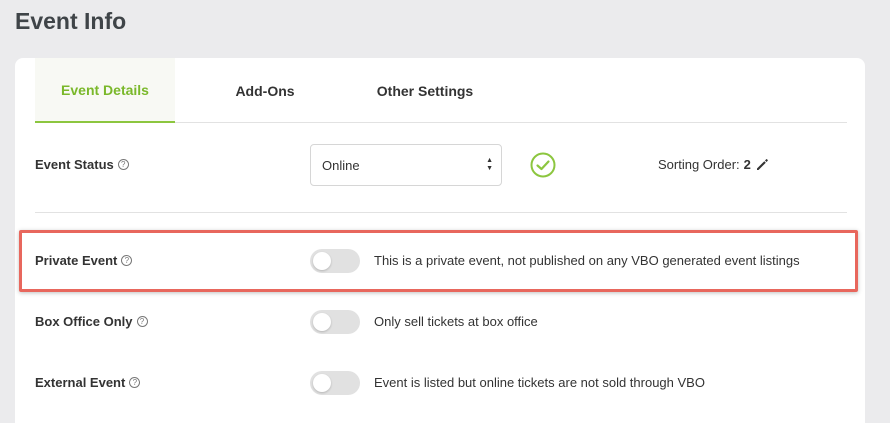 This screenshot has width=890, height=423. Describe the element at coordinates (105, 90) in the screenshot. I see `tab-event-details: Event Details` at that location.